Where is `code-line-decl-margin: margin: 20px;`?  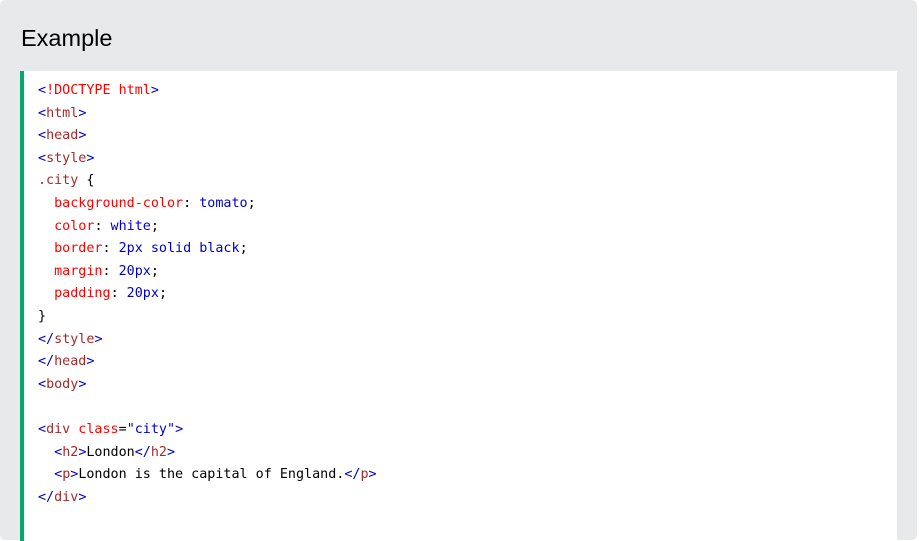 code-line-decl-margin: margin: 20px; is located at coordinates (106, 271).